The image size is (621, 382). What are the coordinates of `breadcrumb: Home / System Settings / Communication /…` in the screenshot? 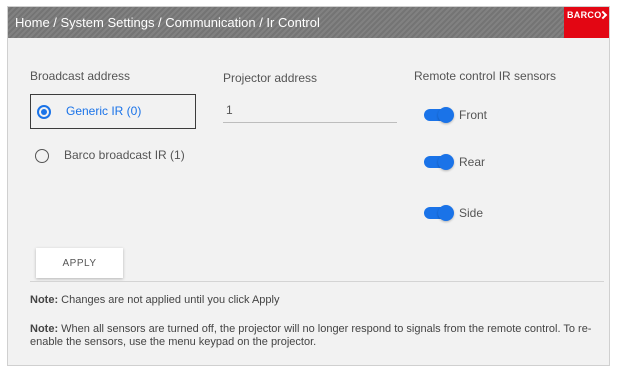 It's located at (167, 22).